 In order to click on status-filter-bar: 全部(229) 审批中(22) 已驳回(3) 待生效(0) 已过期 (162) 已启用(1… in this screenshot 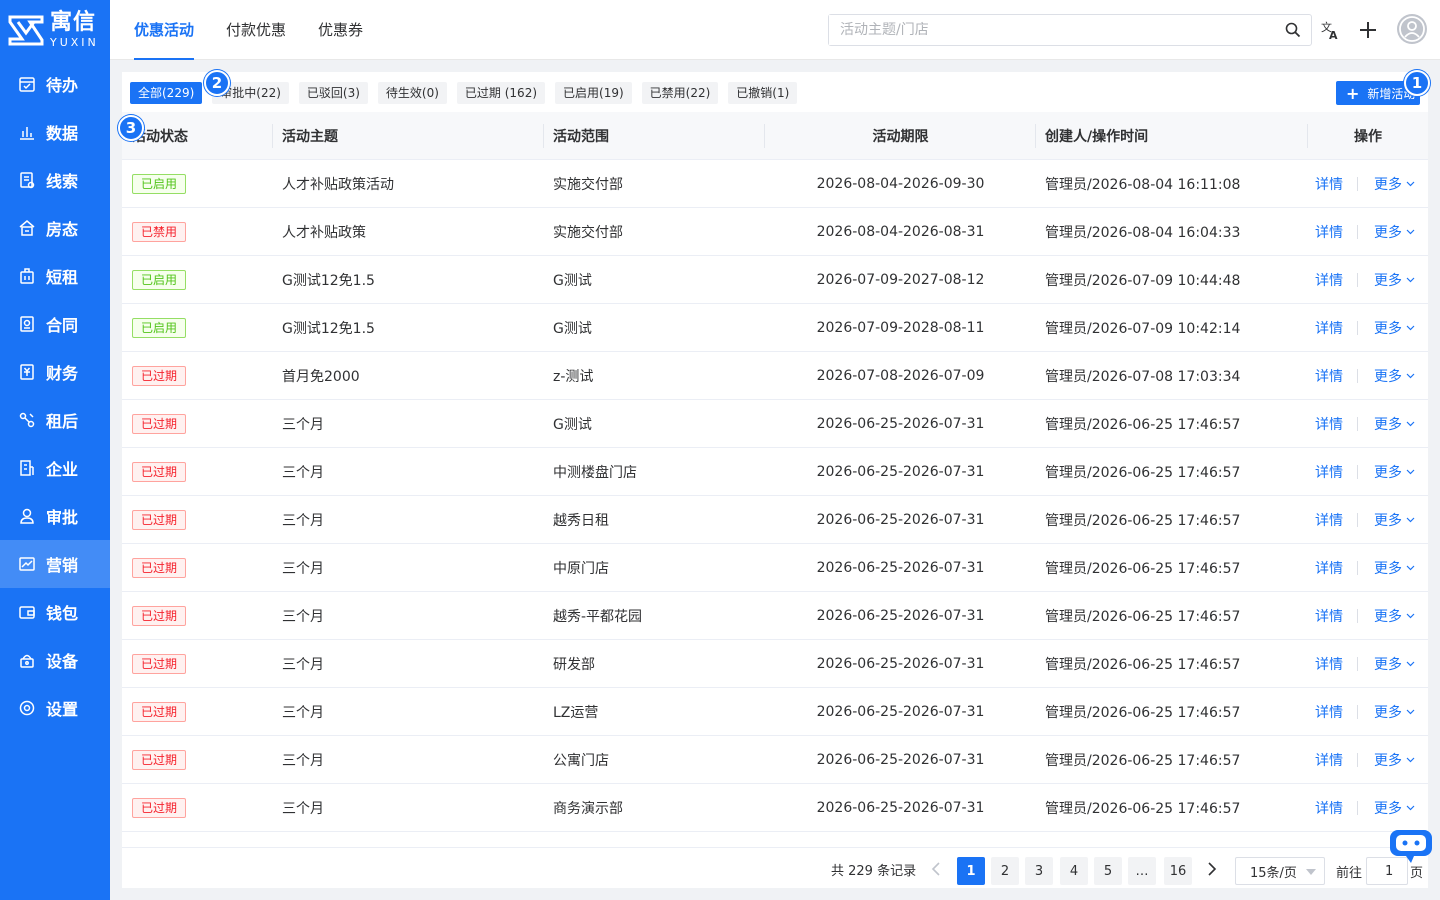, I will do `click(468, 93)`.